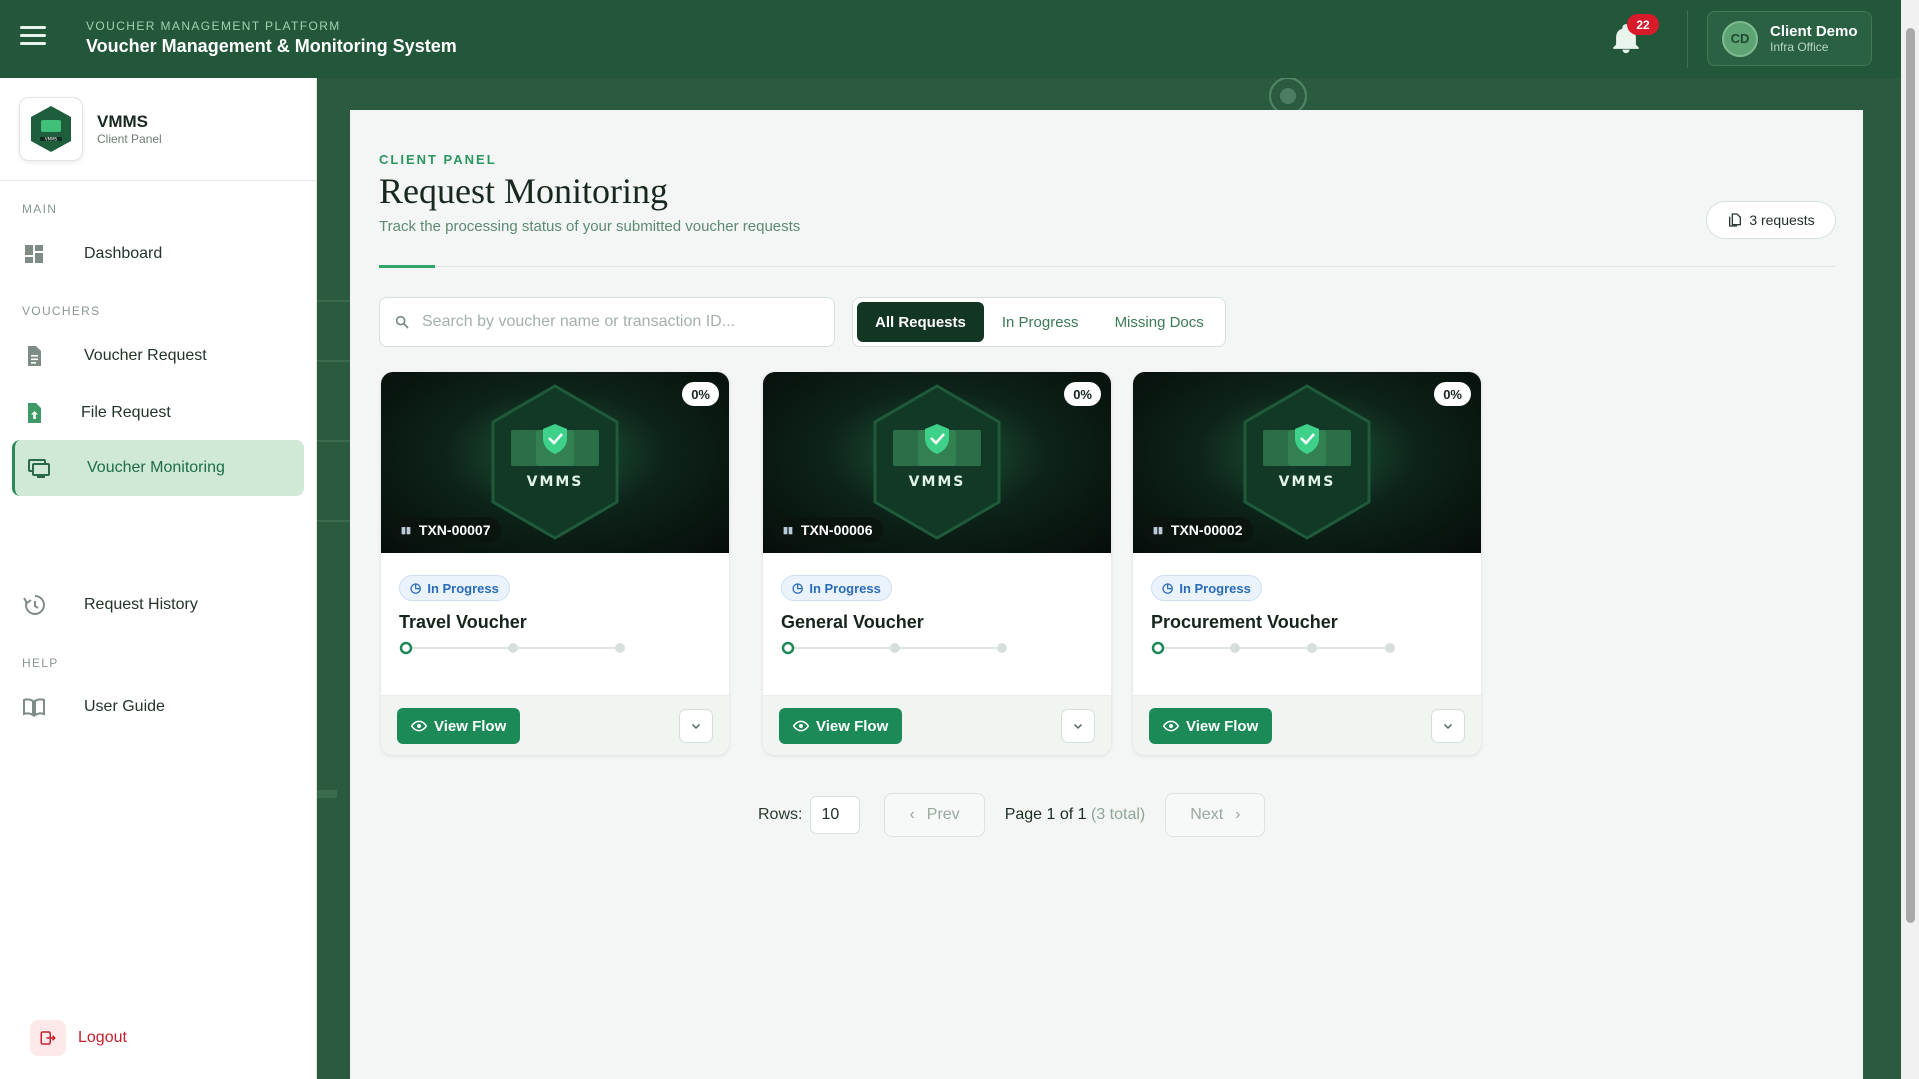 This screenshot has height=1079, width=1919. What do you see at coordinates (402, 322) in the screenshot?
I see `search-icon` at bounding box center [402, 322].